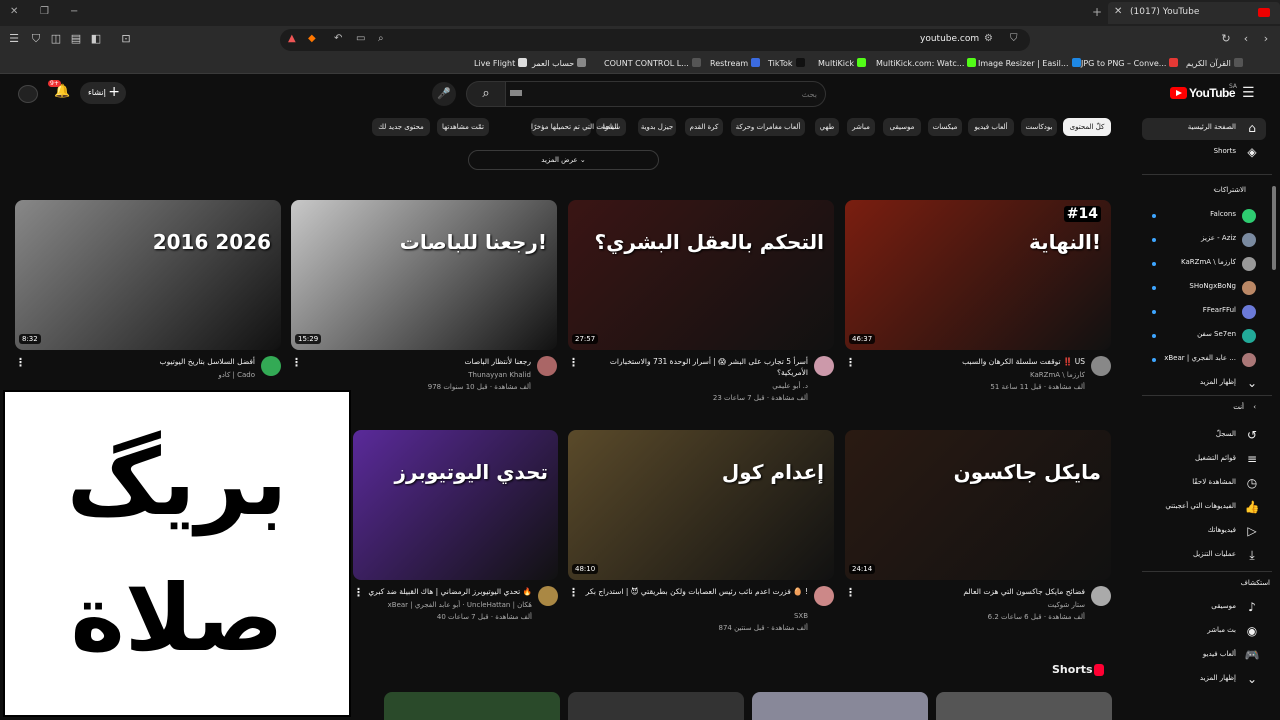  I want to click on filter-chip: محتوى جديد لك, so click(401, 127).